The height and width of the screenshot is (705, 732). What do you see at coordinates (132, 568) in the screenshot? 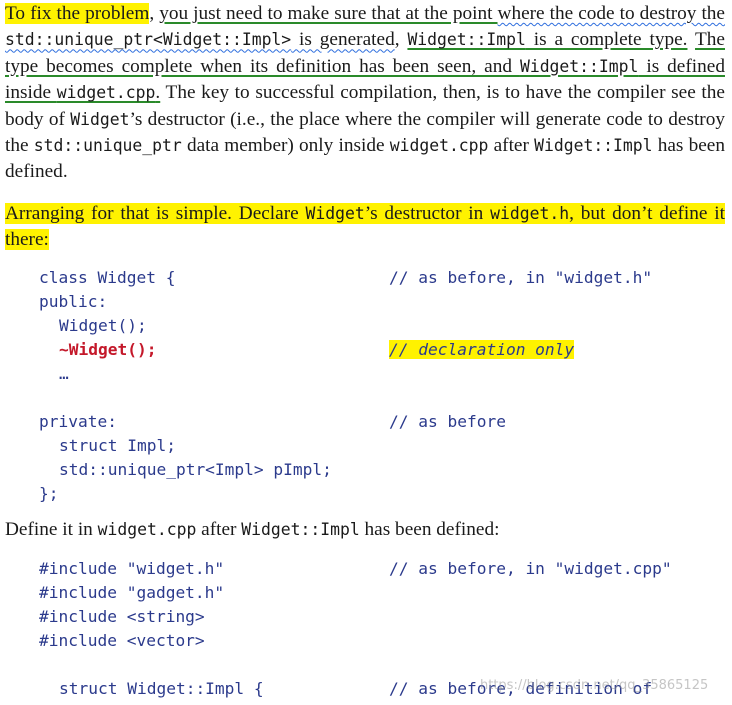
I see `code-line: #include "widget.h"` at bounding box center [132, 568].